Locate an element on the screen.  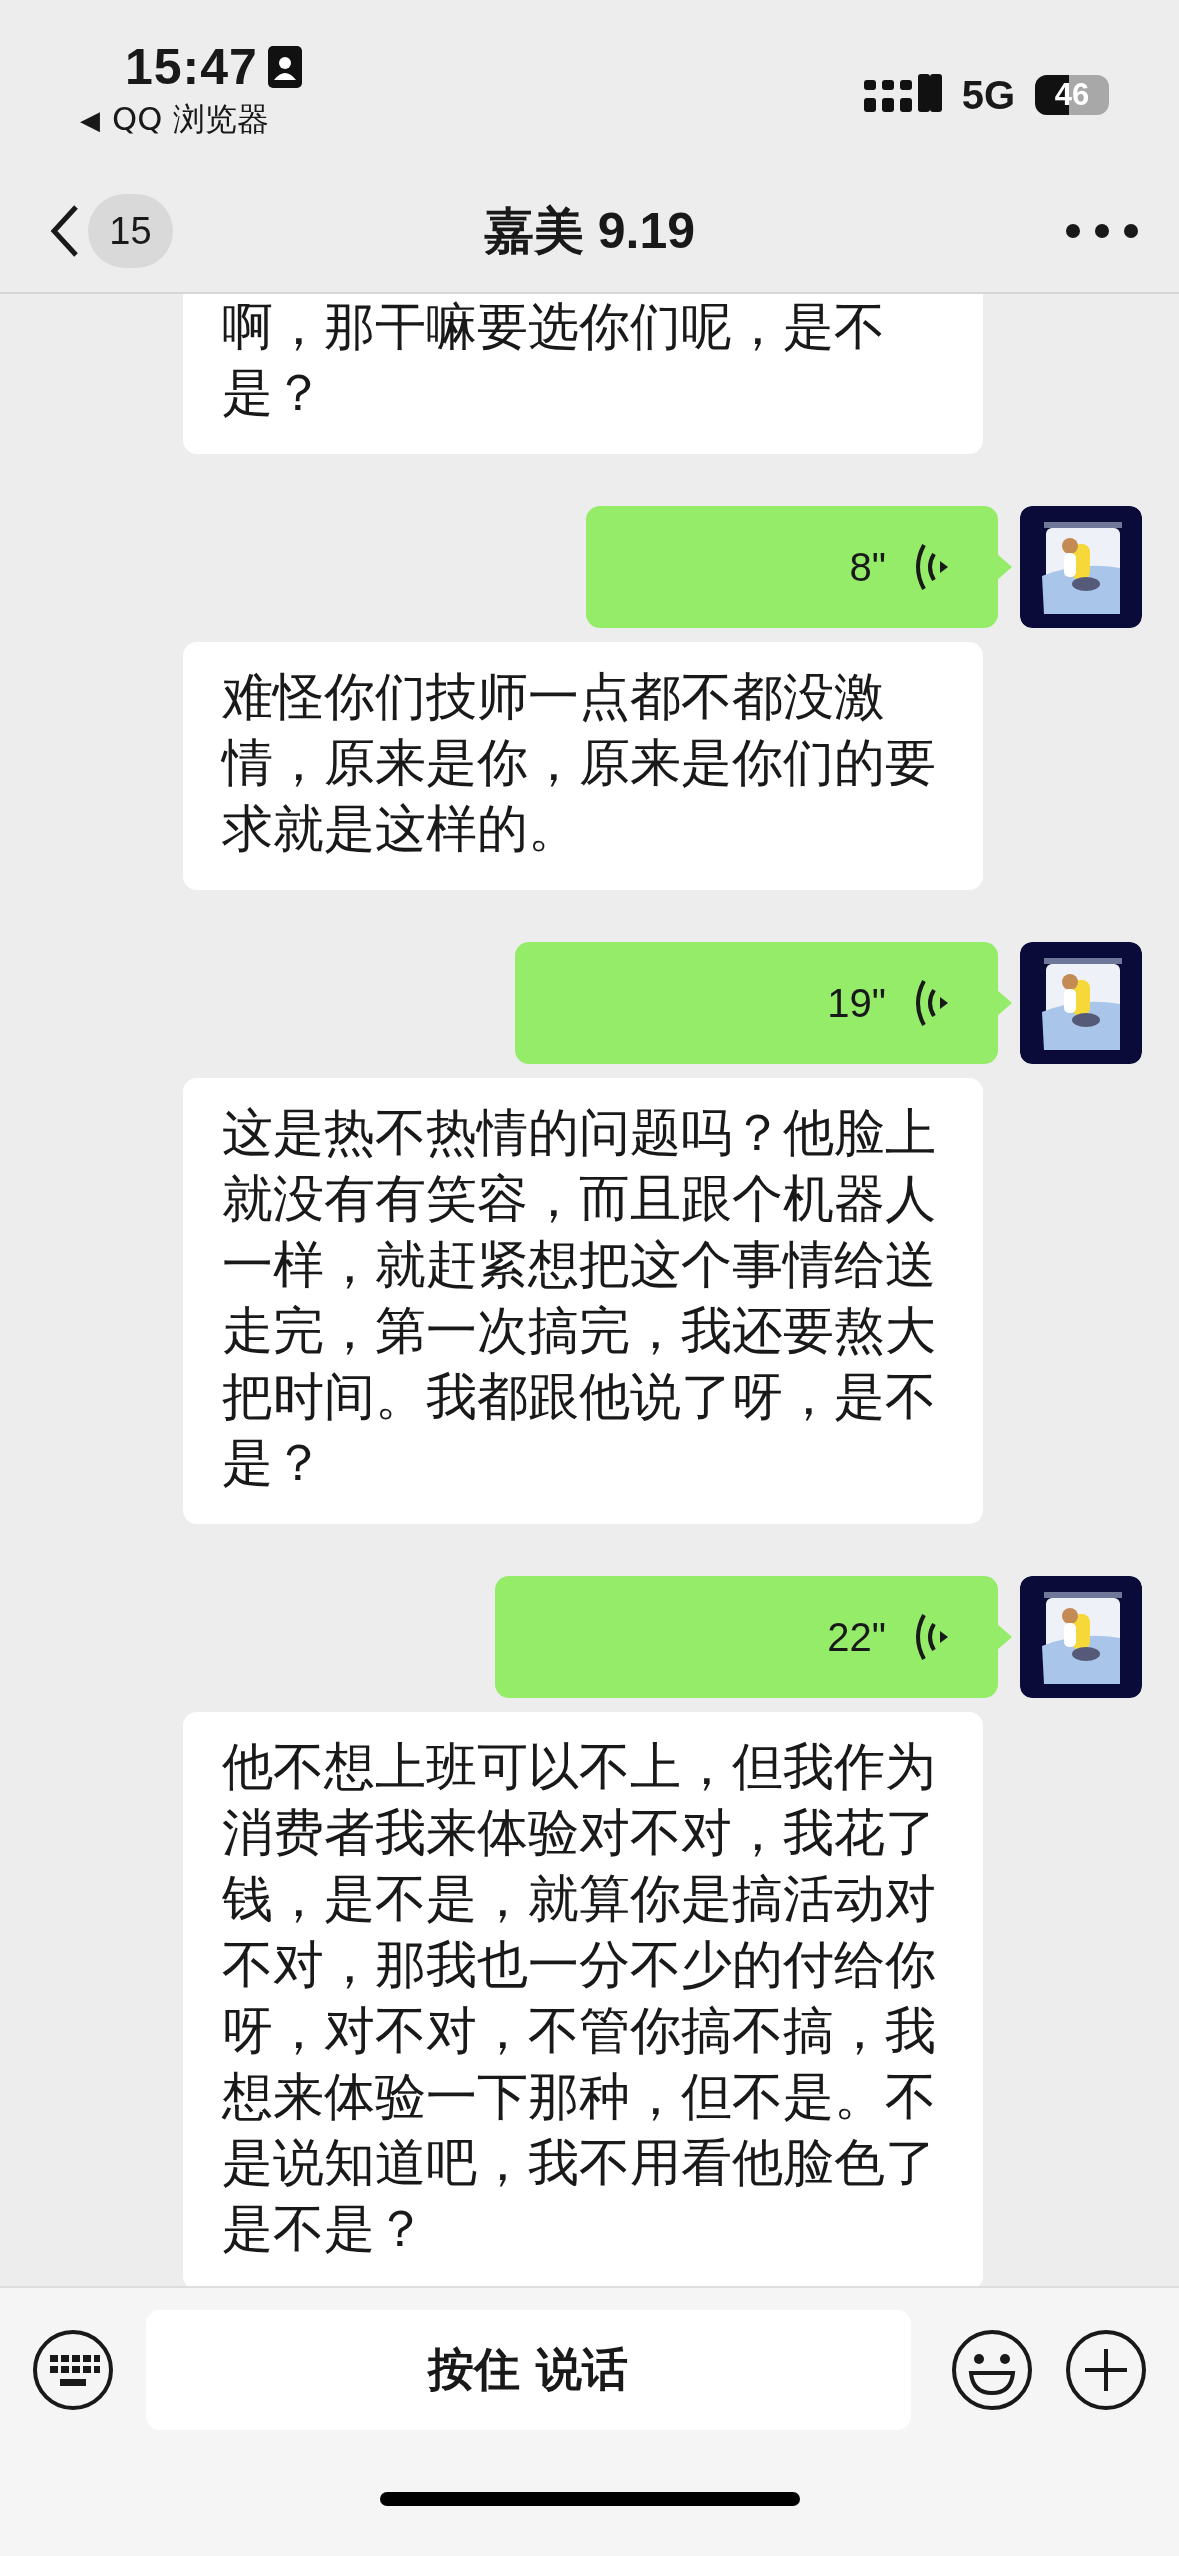
message-bubble: 啊，那干嘛要选你们呢，是不是？ is located at coordinates (583, 374).